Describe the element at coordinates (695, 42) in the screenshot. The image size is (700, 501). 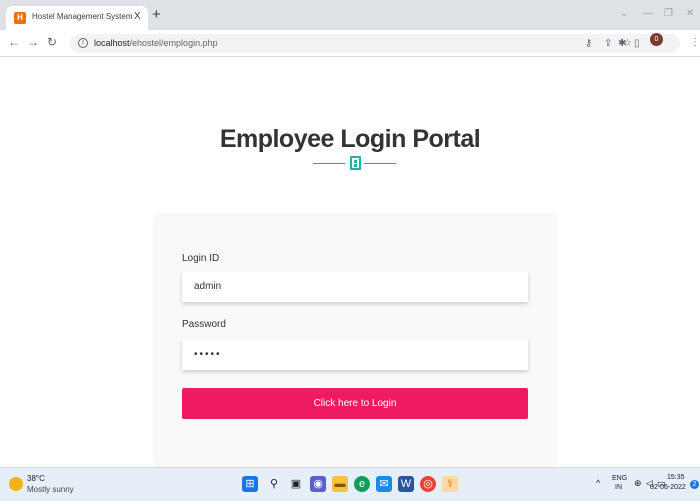
I see `menu-icon: ⋮` at that location.